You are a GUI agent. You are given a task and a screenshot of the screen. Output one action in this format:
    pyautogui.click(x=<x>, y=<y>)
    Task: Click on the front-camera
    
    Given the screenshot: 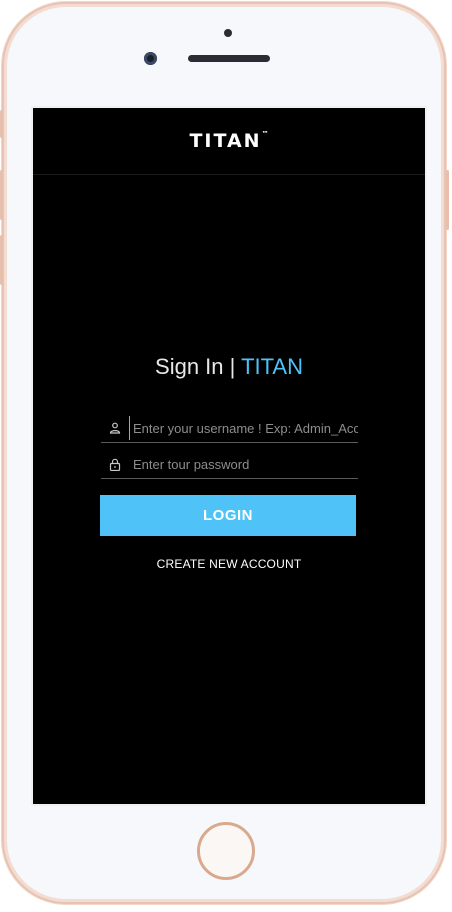 What is the action you would take?
    pyautogui.click(x=150, y=58)
    